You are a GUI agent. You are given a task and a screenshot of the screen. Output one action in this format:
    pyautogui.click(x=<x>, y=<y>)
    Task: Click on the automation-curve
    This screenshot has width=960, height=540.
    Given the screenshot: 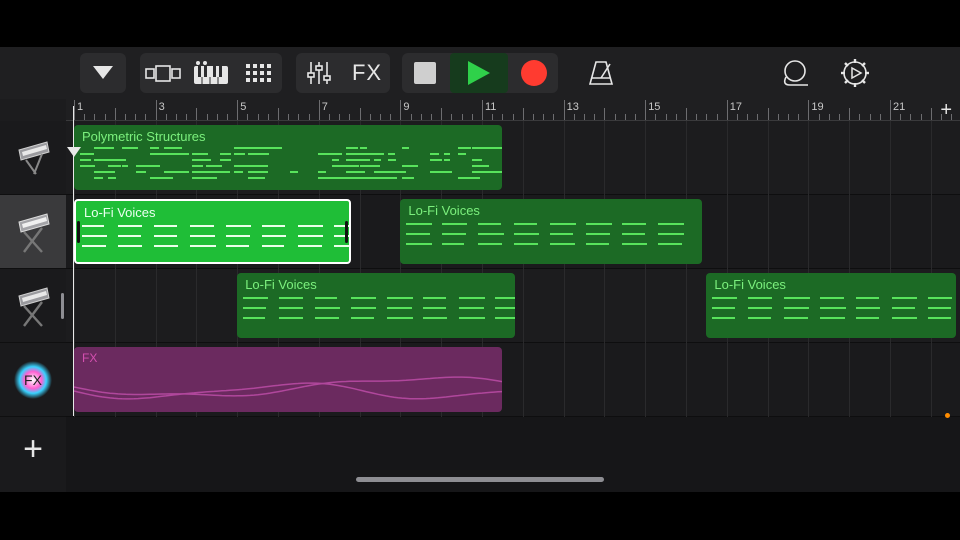 What is the action you would take?
    pyautogui.click(x=288, y=388)
    